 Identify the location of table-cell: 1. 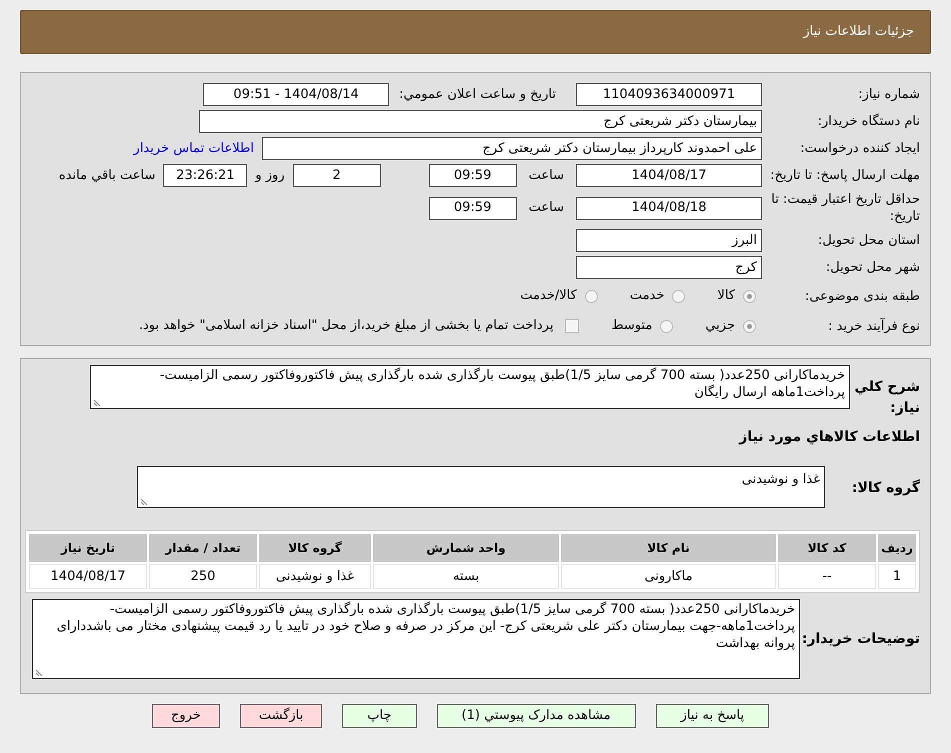
(897, 576).